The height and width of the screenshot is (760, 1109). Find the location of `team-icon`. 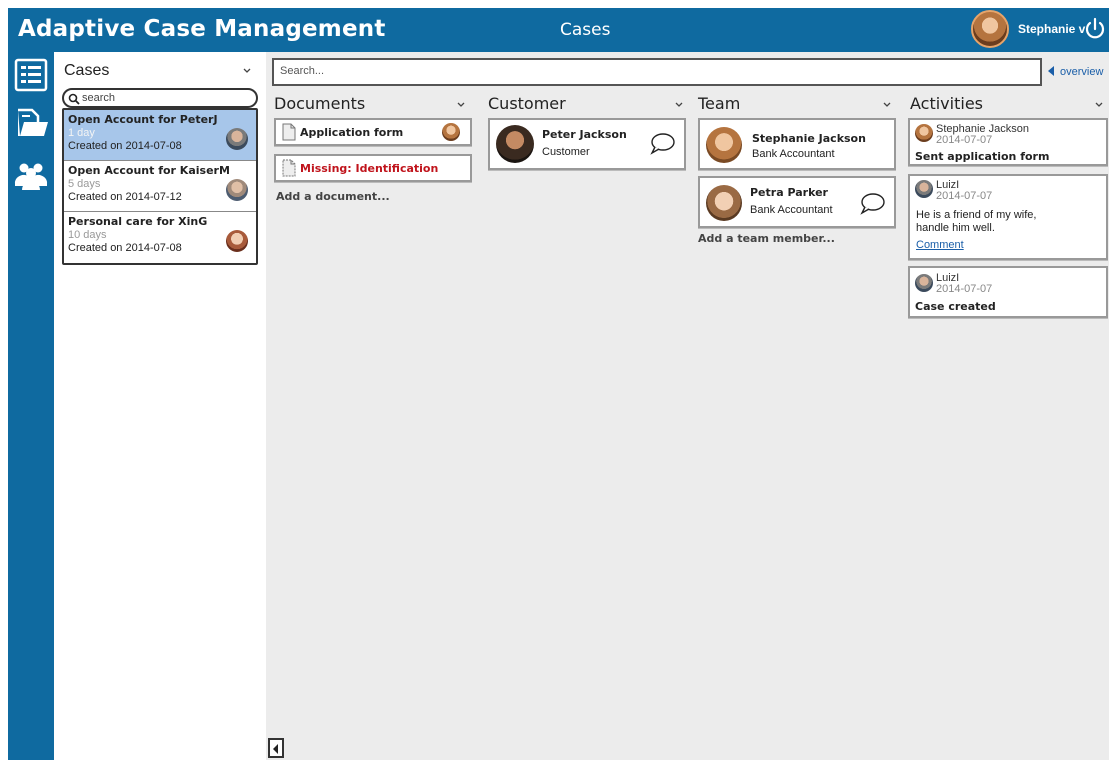

team-icon is located at coordinates (31, 175).